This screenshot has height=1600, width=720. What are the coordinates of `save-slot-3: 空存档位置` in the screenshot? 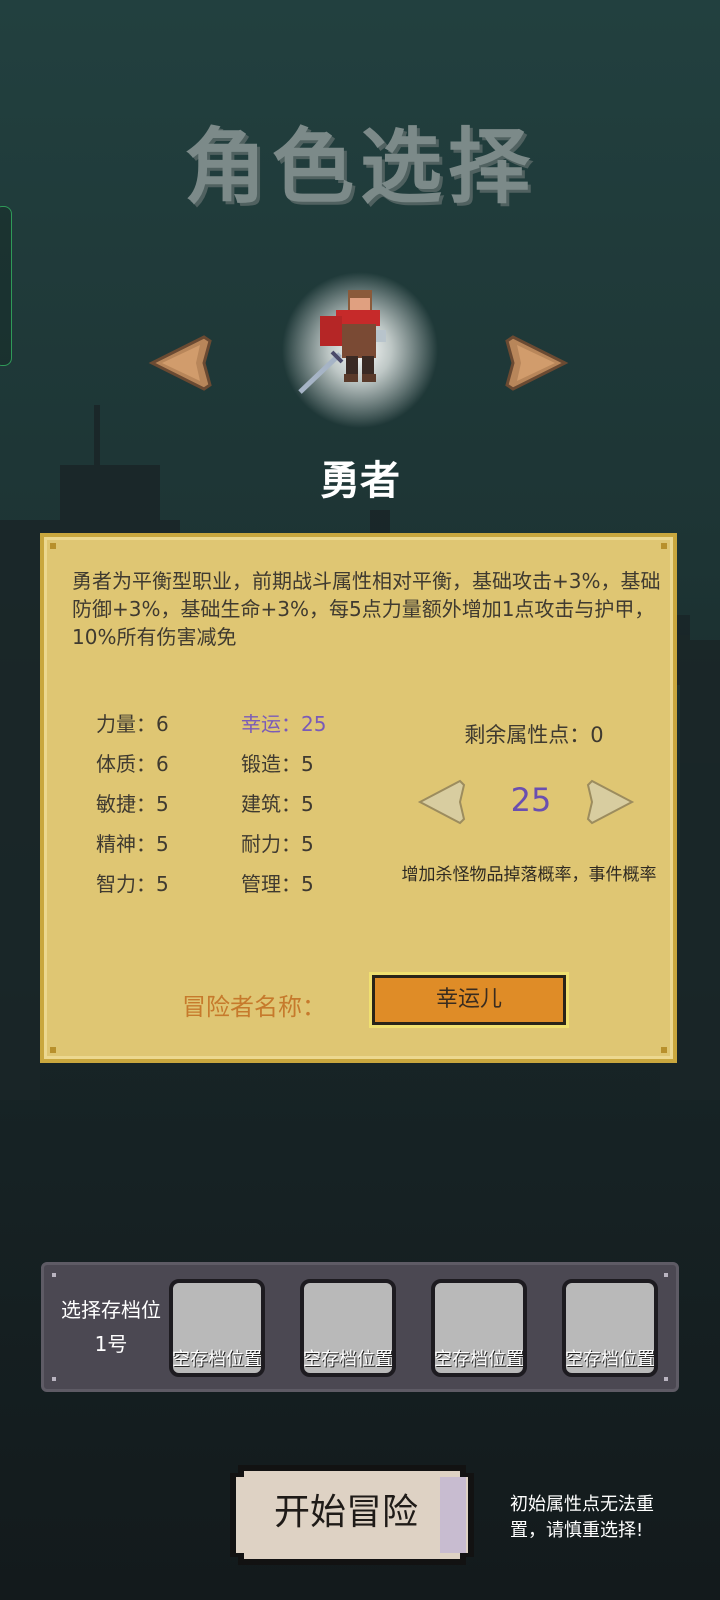 It's located at (479, 1328).